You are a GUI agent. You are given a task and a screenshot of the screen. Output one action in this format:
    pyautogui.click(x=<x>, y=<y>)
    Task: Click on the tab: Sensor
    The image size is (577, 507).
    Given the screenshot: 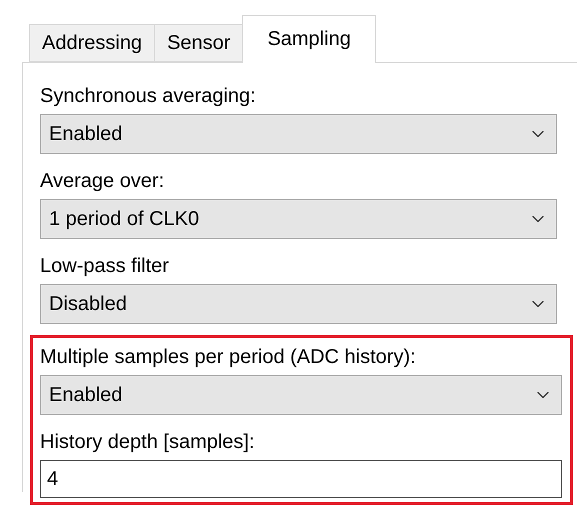 What is the action you would take?
    pyautogui.click(x=199, y=43)
    